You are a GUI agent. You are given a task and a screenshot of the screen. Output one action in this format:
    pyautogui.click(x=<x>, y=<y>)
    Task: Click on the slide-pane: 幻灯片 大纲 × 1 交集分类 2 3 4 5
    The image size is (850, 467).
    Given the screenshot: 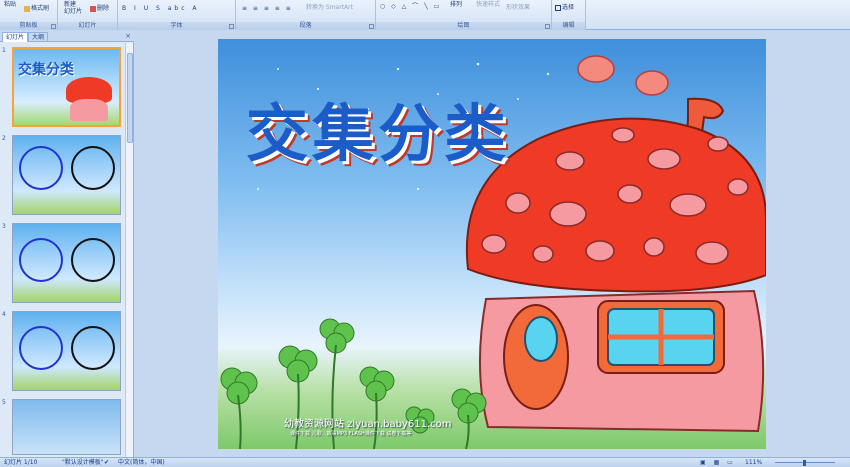 What is the action you would take?
    pyautogui.click(x=67, y=244)
    